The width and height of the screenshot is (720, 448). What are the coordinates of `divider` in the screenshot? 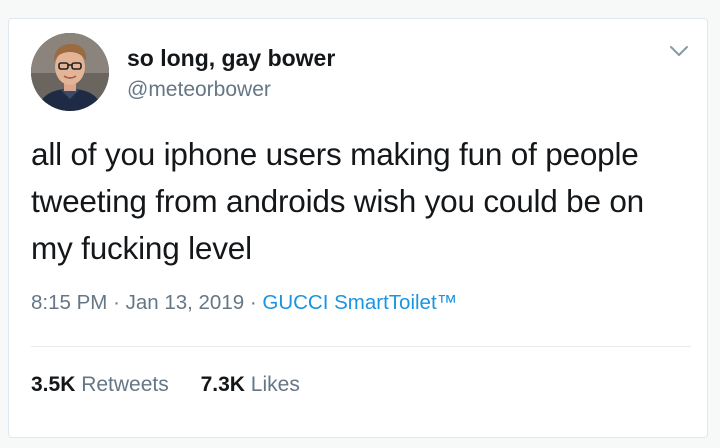 It's located at (361, 346).